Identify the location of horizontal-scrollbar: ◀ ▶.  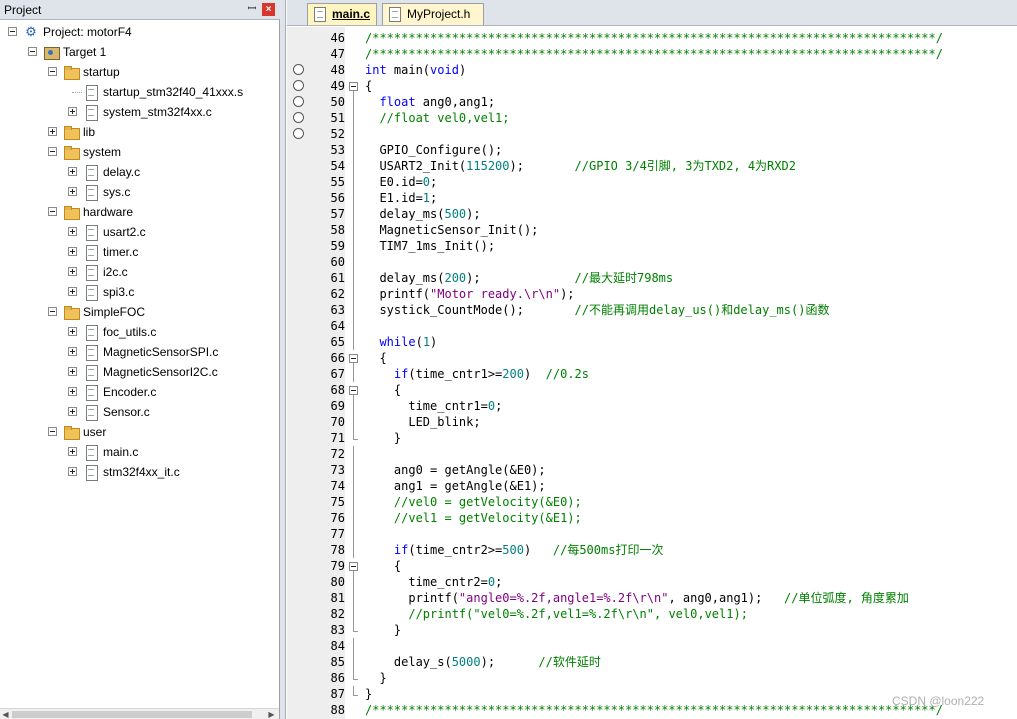
(139, 713).